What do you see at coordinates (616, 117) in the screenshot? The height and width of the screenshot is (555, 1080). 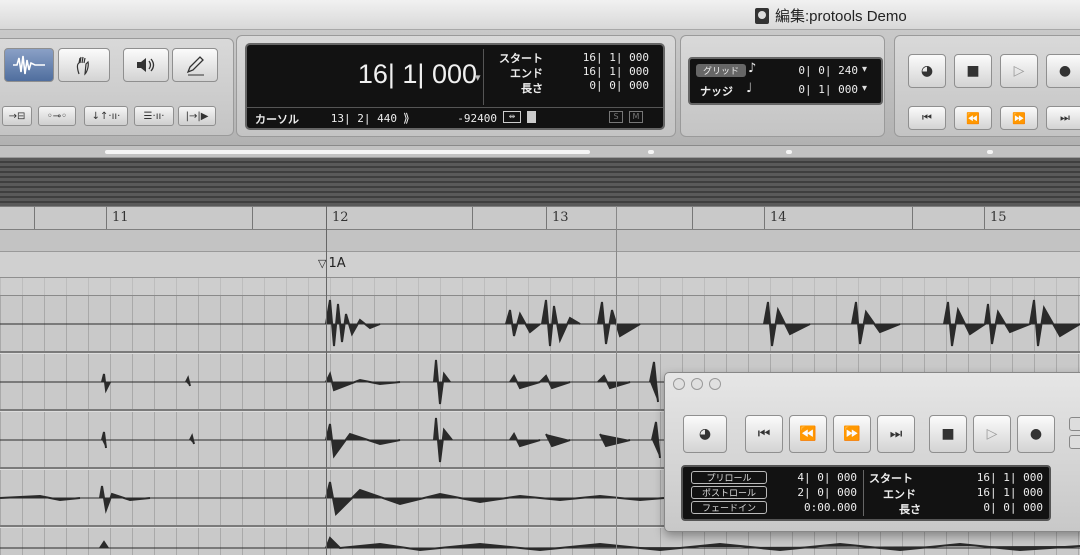 I see `solo-indicator: S` at bounding box center [616, 117].